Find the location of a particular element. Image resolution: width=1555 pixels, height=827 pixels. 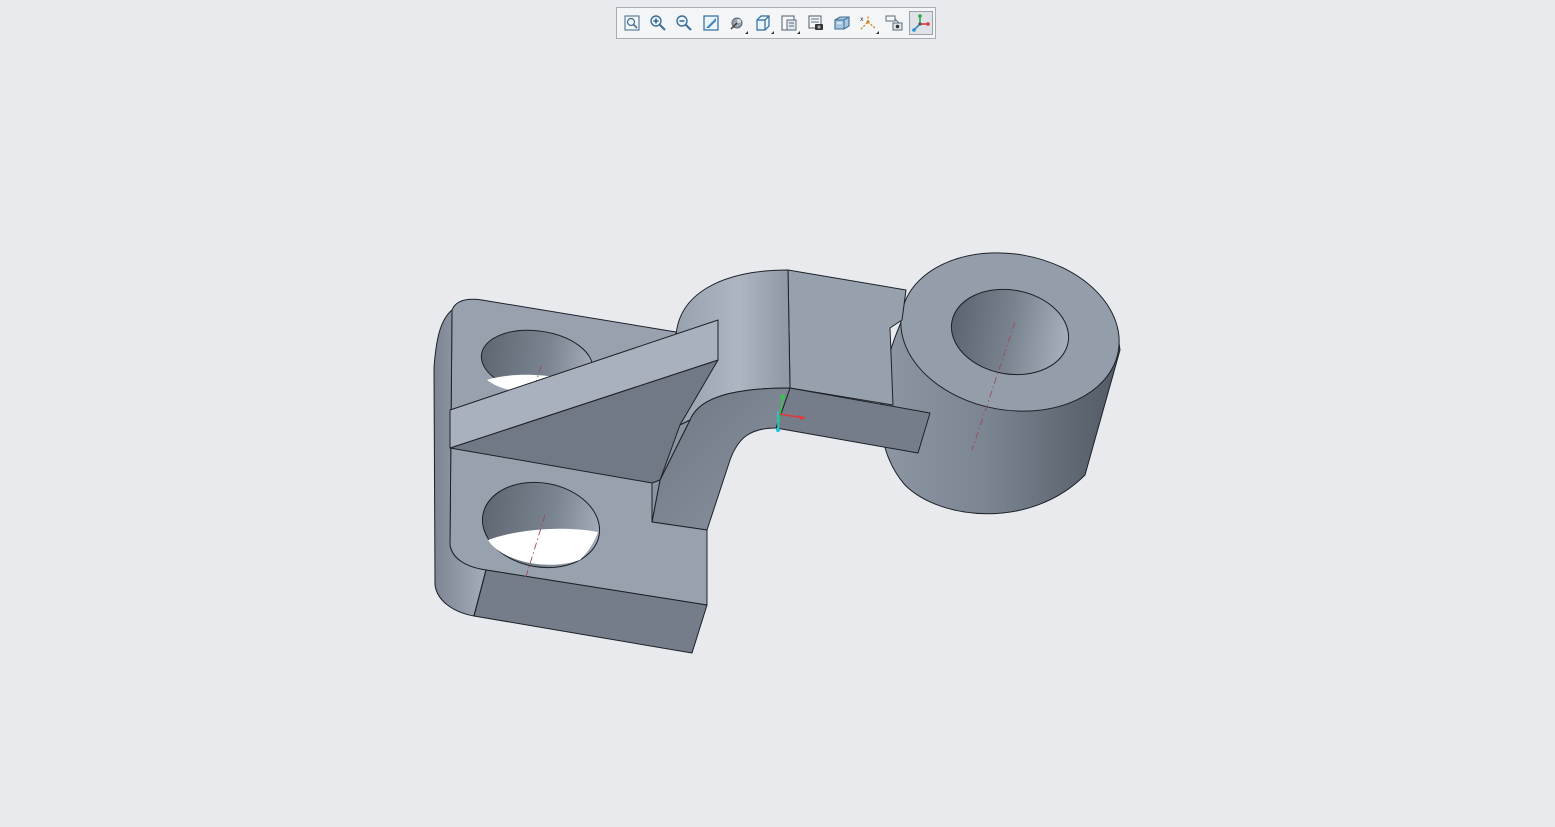

csys-origin is located at coordinates (778, 430).